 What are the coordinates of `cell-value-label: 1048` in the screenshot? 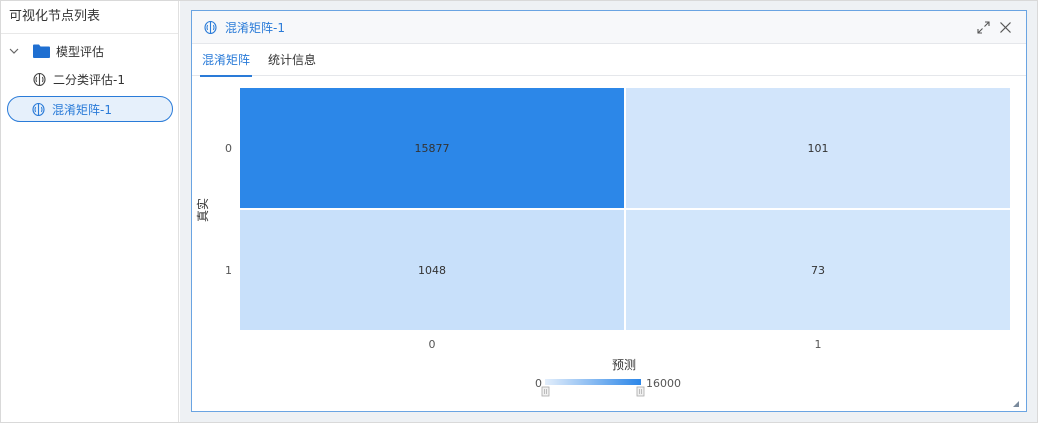 It's located at (432, 270).